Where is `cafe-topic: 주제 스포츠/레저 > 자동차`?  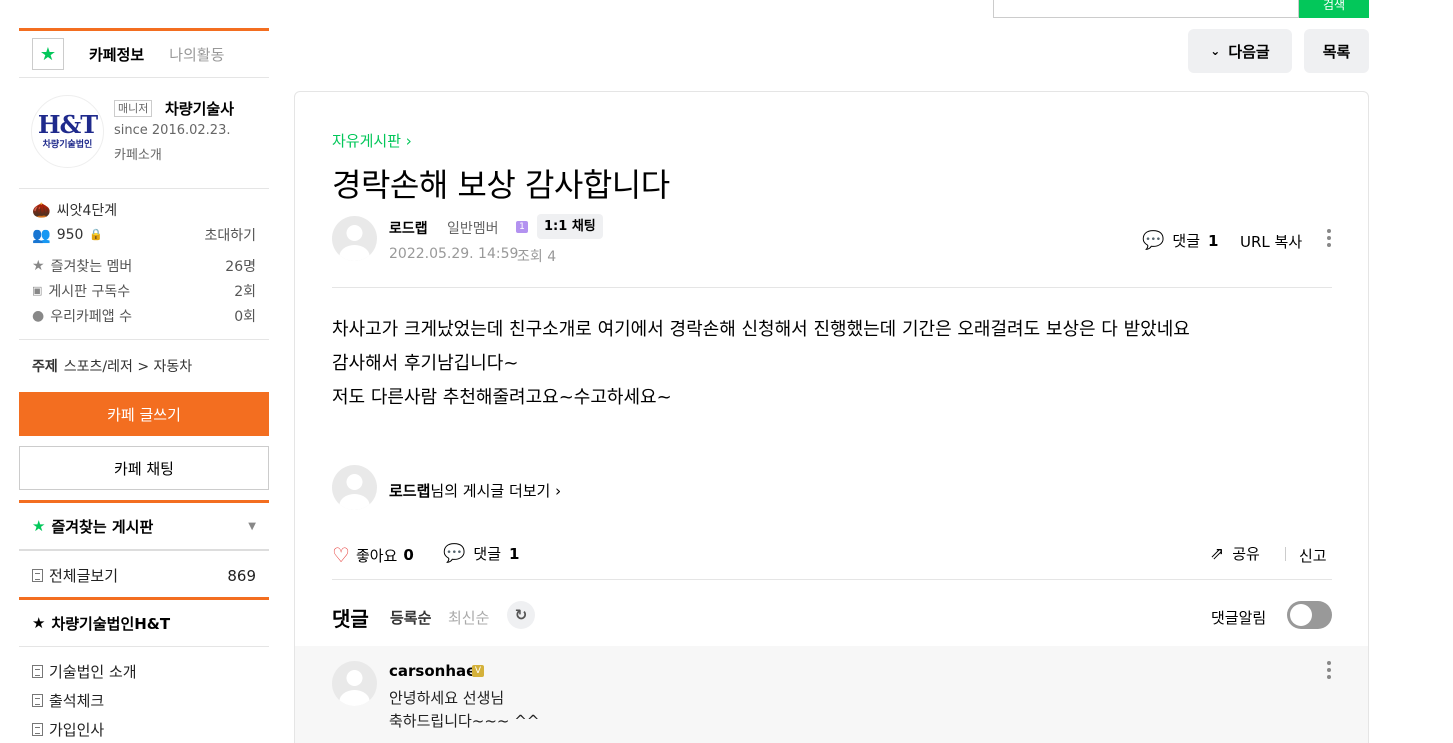
cafe-topic: 주제 스포츠/레저 > 자동차 is located at coordinates (144, 366).